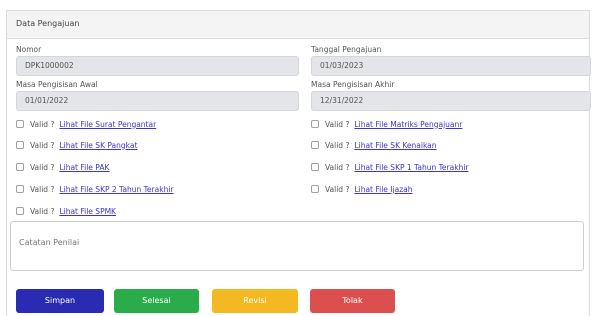 This screenshot has height=316, width=596. I want to click on file-item-surat-pengantar: Valid ? Lihat File Surat Pengantar, so click(86, 124).